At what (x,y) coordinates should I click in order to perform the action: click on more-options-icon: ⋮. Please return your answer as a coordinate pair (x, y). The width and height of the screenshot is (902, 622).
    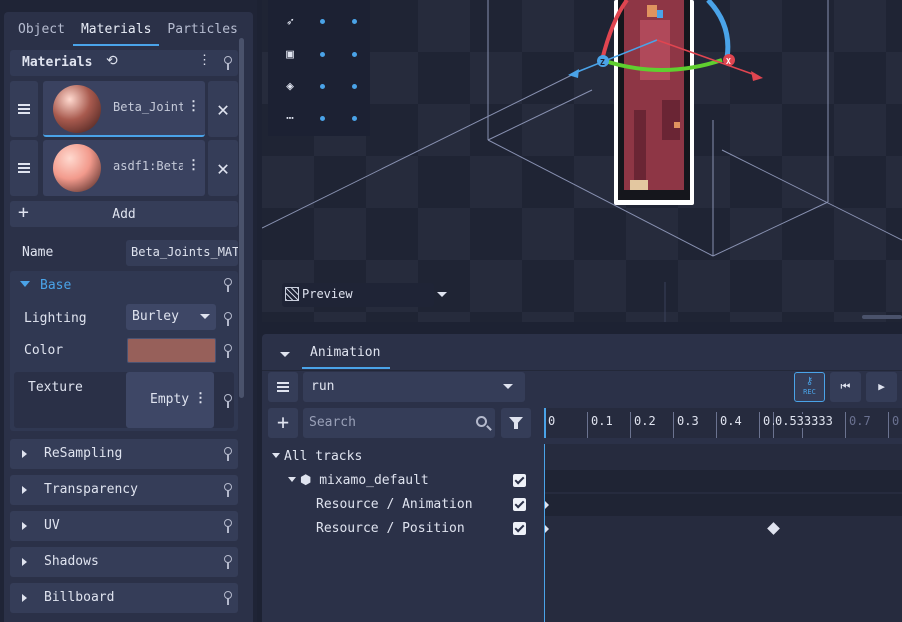
    Looking at the image, I should click on (204, 60).